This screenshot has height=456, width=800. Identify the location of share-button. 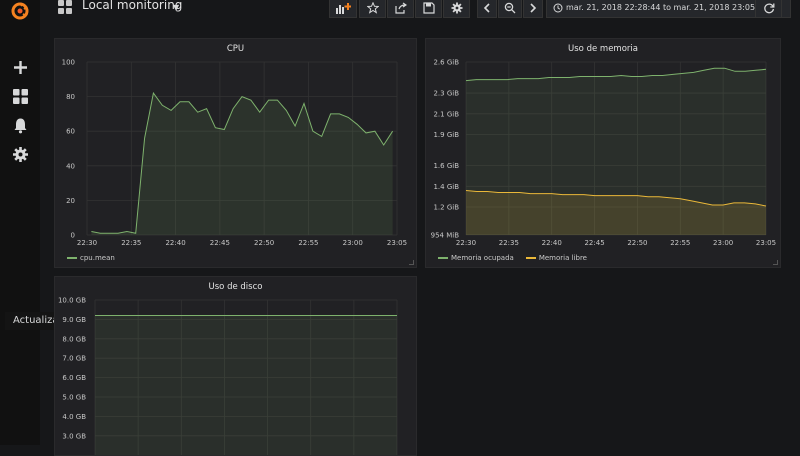
(400, 9).